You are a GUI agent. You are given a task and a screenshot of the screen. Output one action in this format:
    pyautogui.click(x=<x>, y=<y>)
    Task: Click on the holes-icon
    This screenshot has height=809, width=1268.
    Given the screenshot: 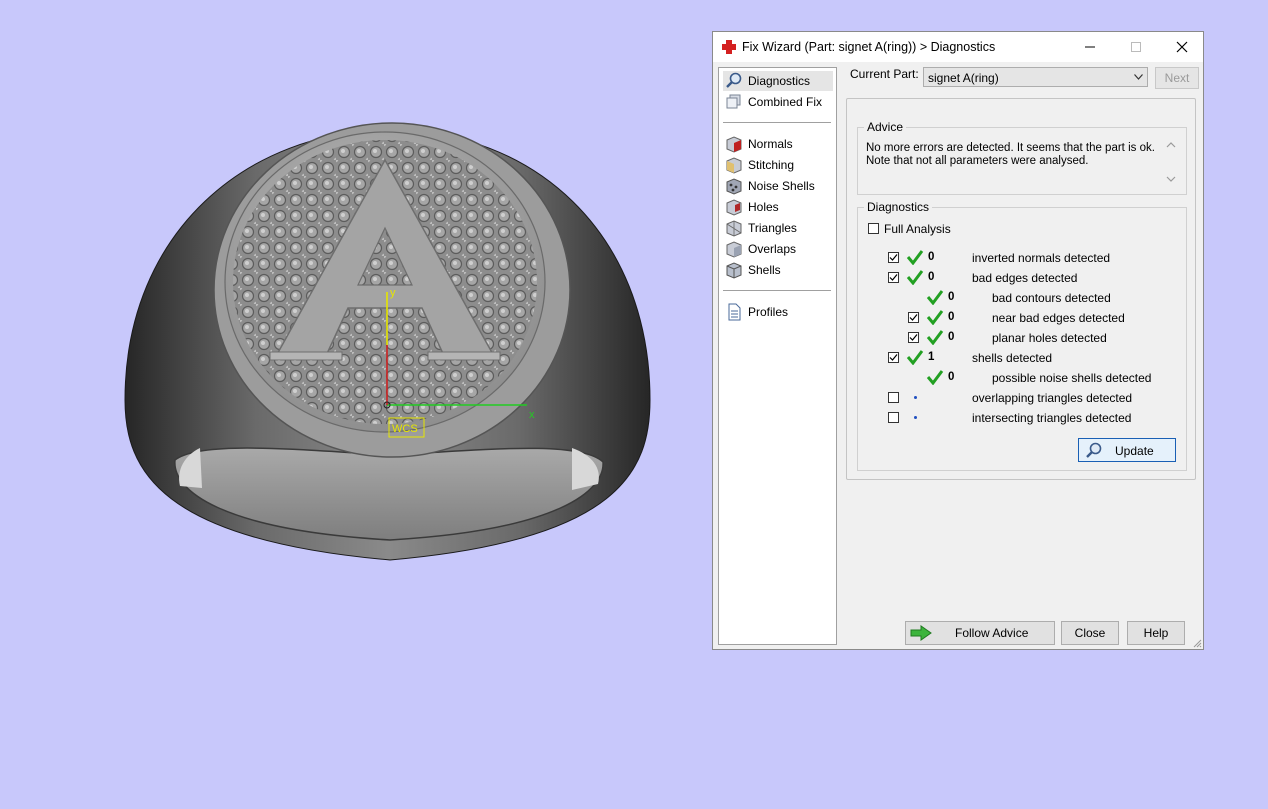 What is the action you would take?
    pyautogui.click(x=734, y=207)
    